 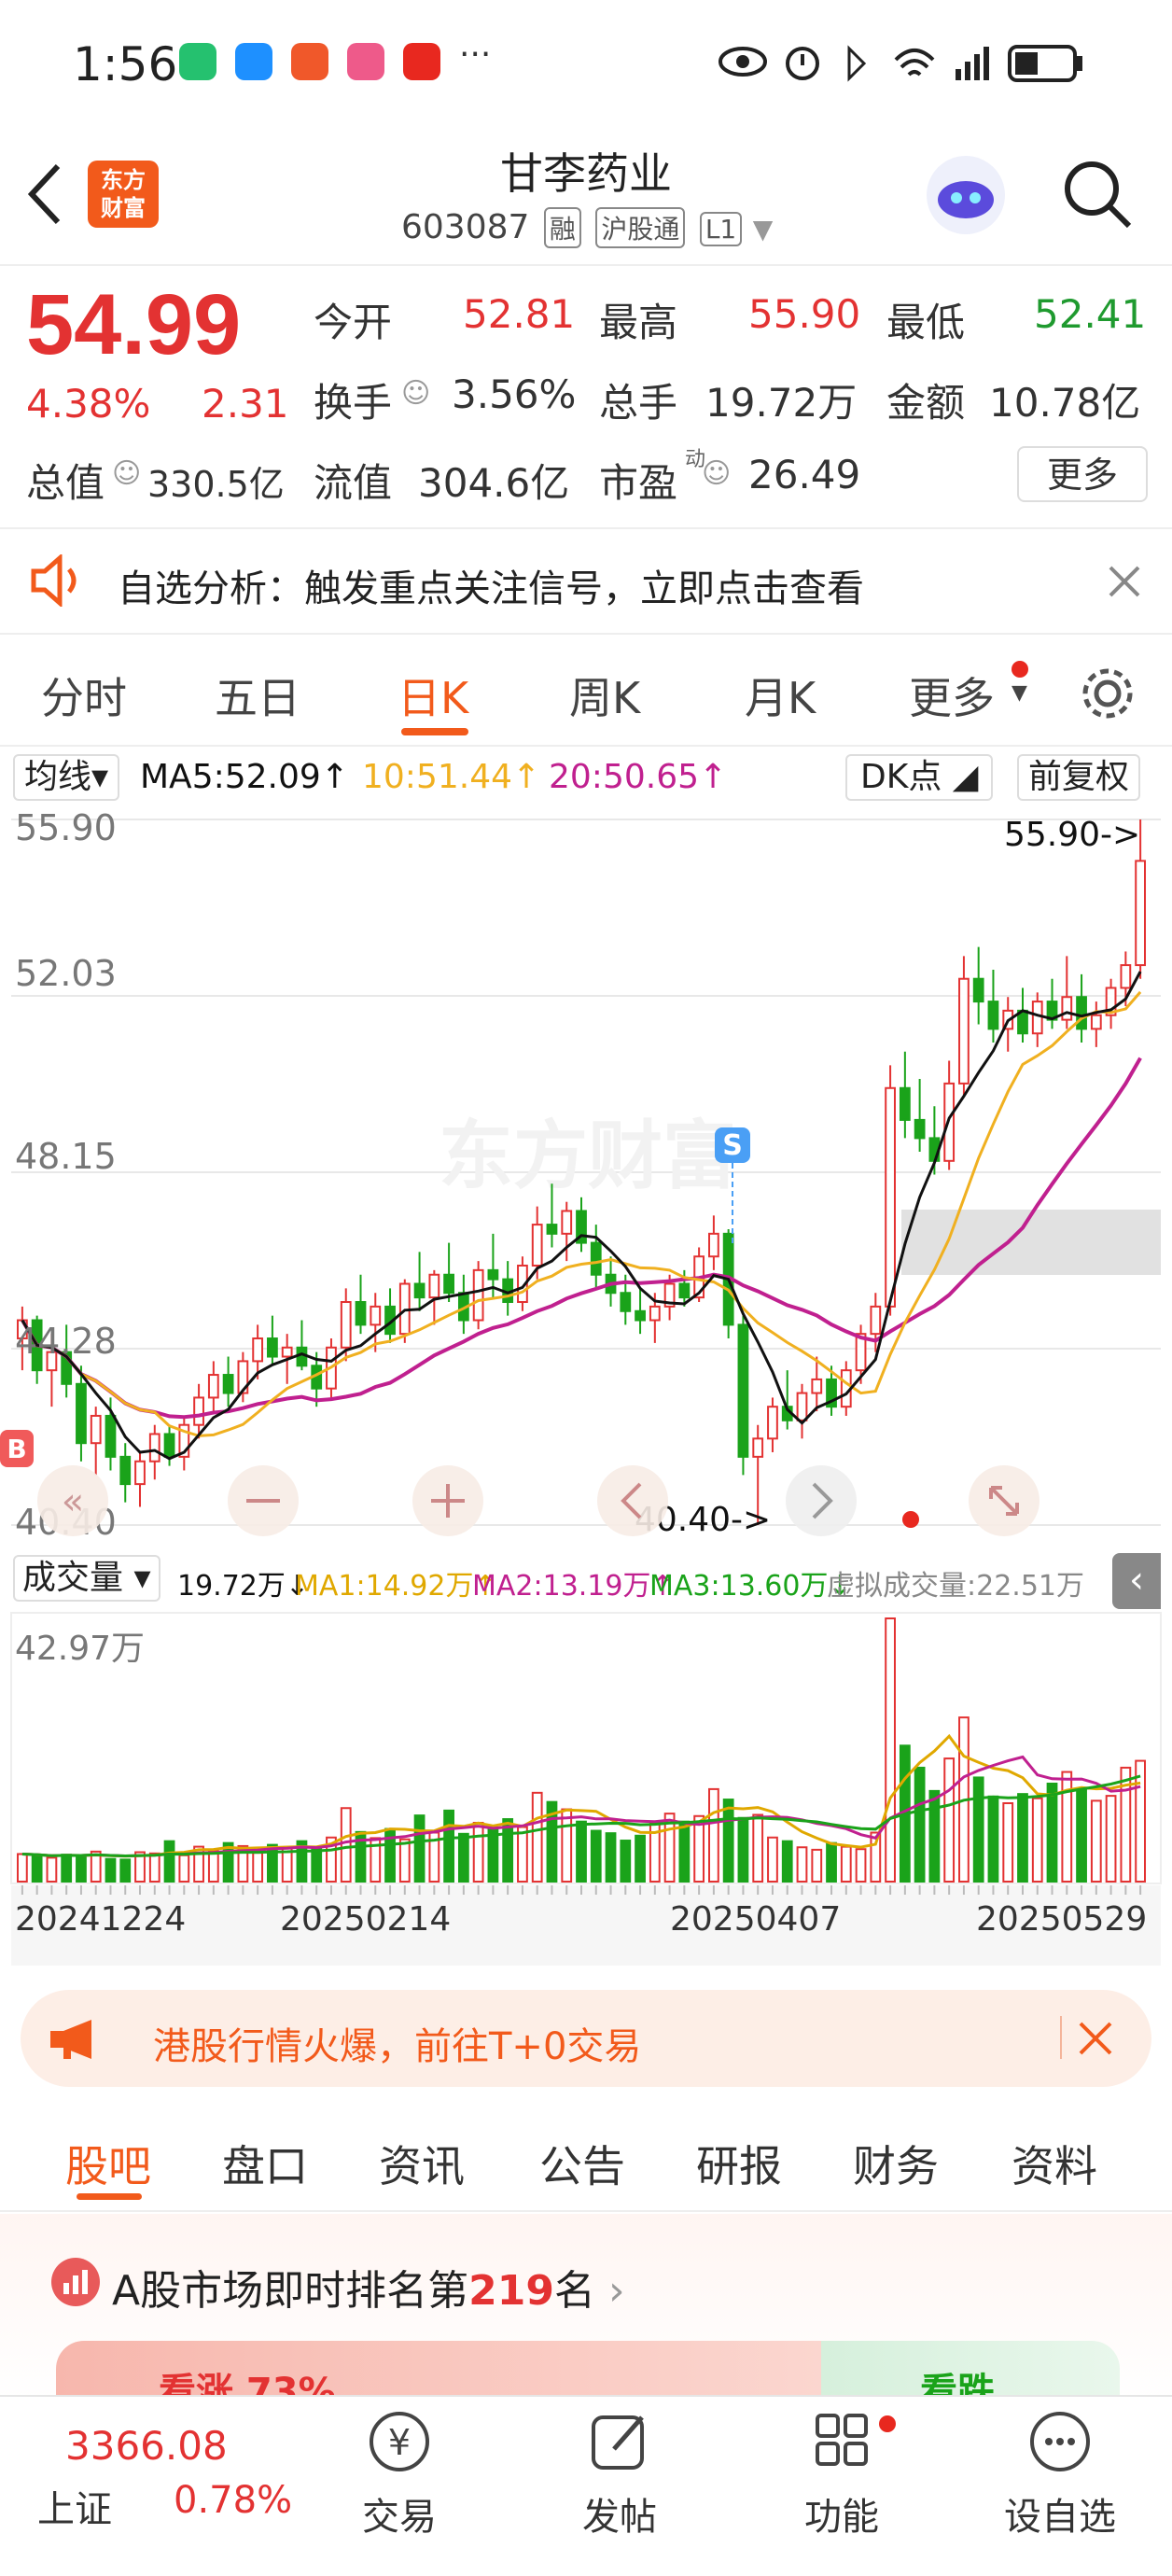 What do you see at coordinates (896, 2163) in the screenshot?
I see `tab-finance: 财务` at bounding box center [896, 2163].